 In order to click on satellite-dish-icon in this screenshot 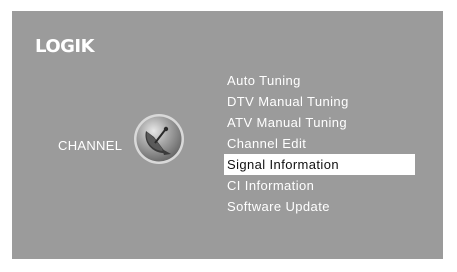, I will do `click(159, 139)`.